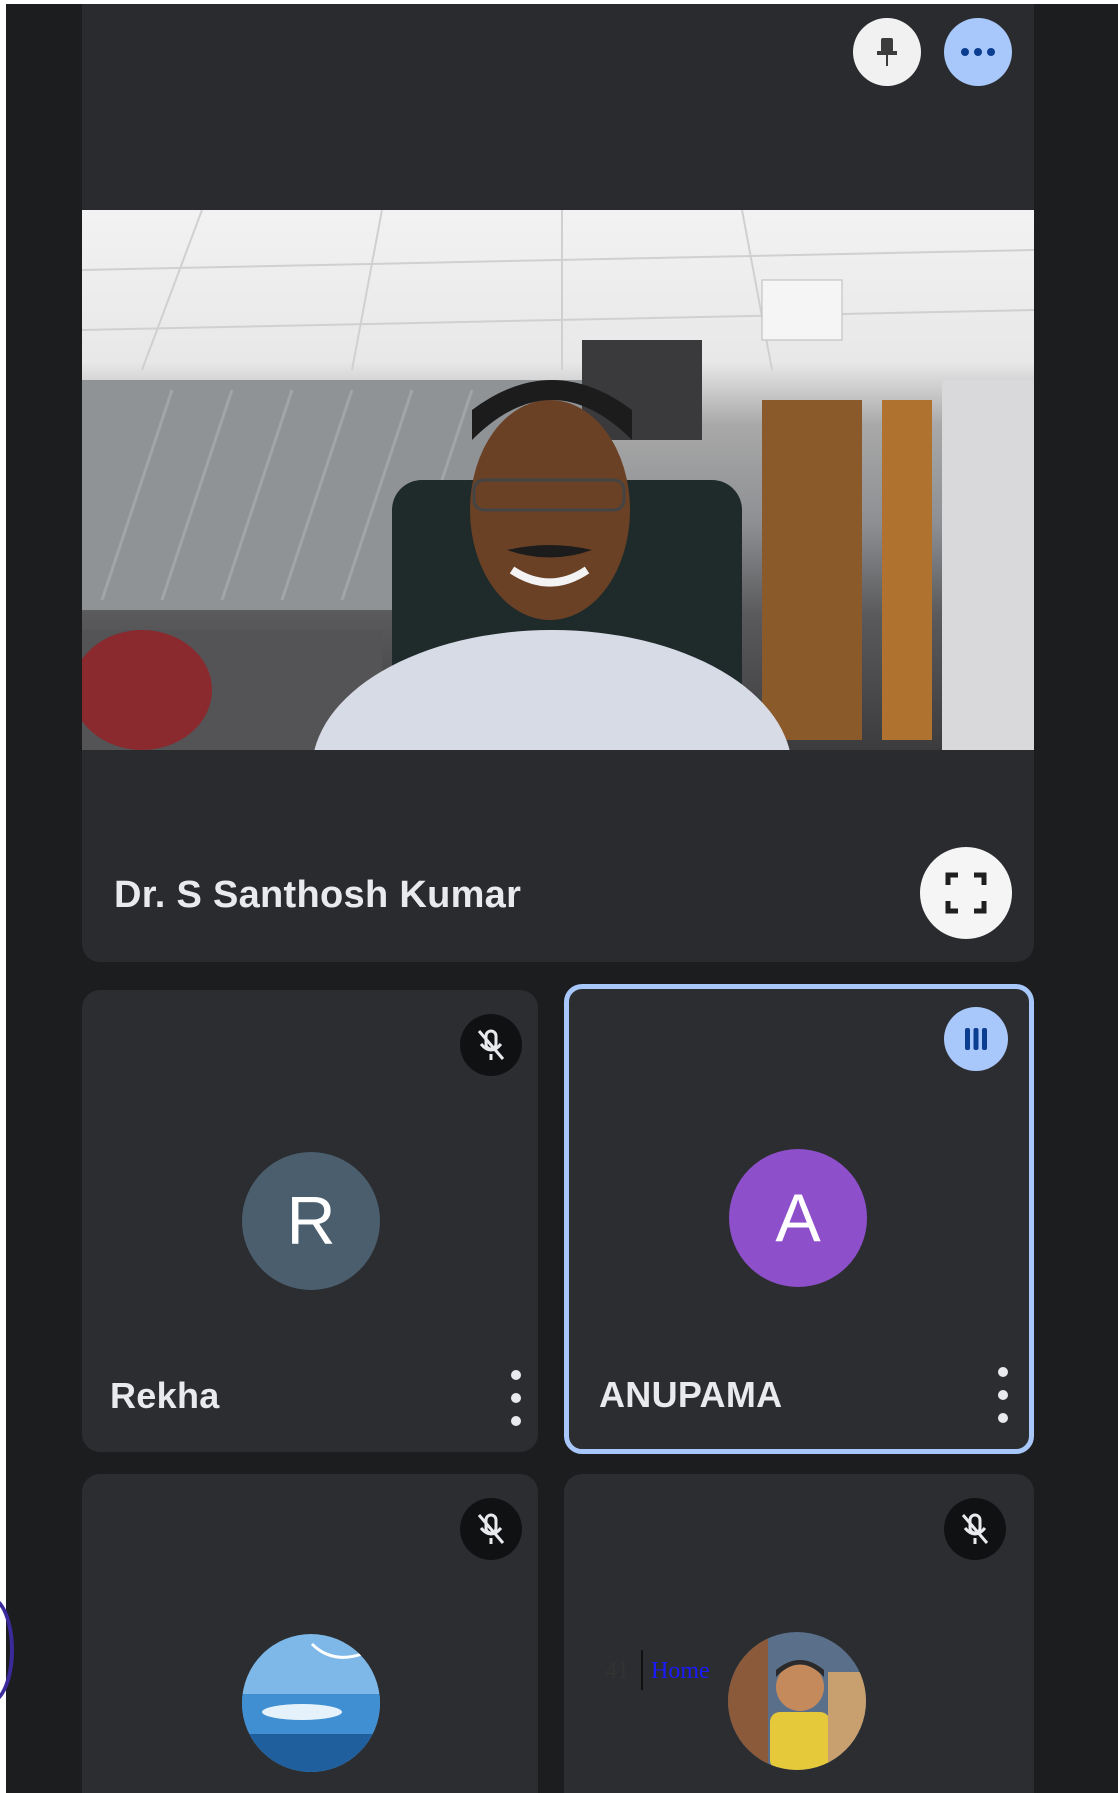 Image resolution: width=1118 pixels, height=1793 pixels. I want to click on pin-icon, so click(887, 52).